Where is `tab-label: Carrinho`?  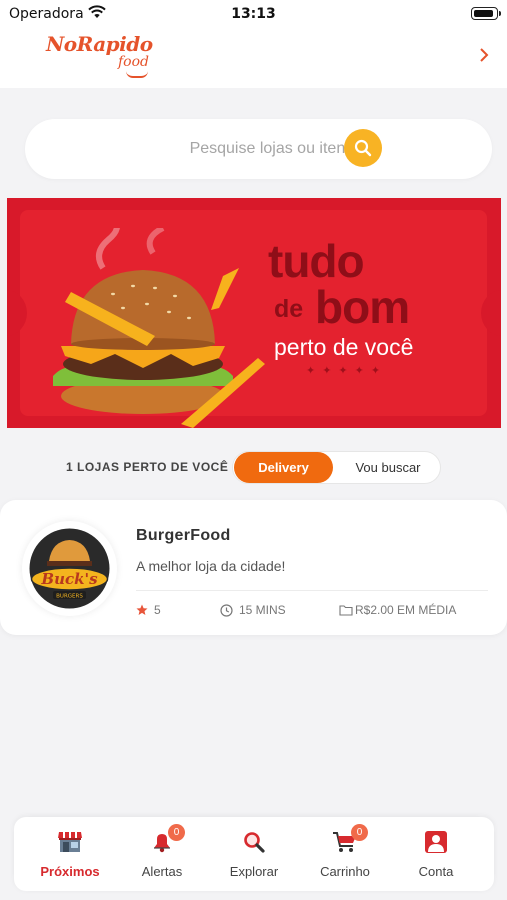
tab-label: Carrinho is located at coordinates (345, 871).